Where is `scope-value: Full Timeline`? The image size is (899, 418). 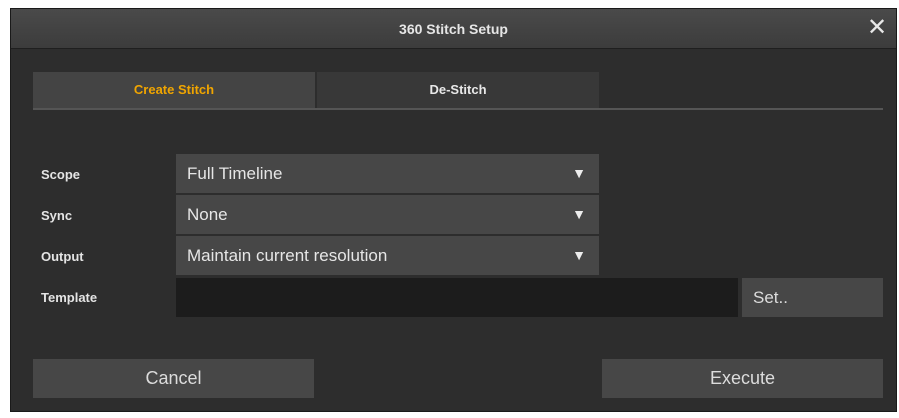
scope-value: Full Timeline is located at coordinates (235, 173).